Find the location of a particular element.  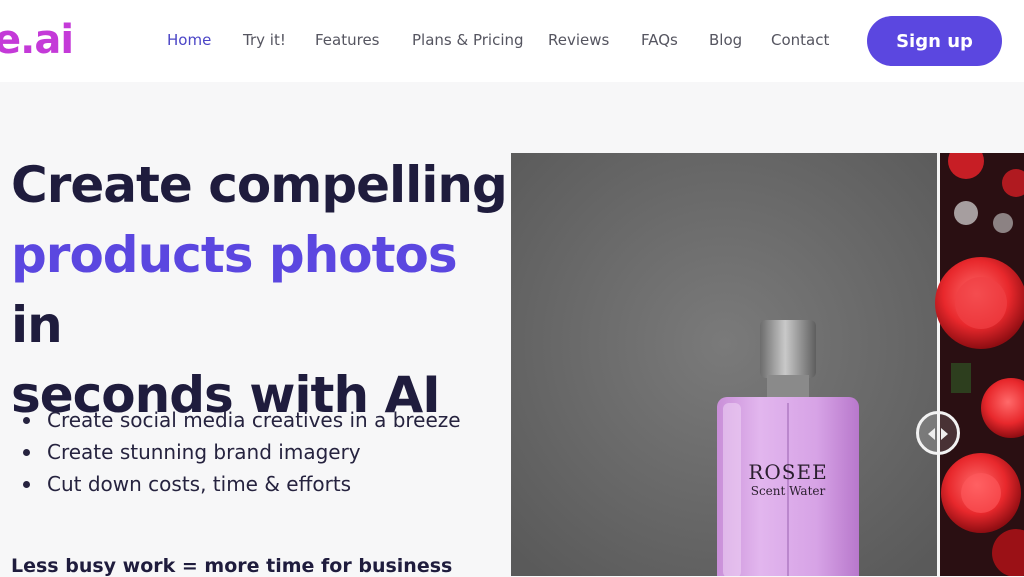

nav-try-it: Try it! is located at coordinates (264, 40).